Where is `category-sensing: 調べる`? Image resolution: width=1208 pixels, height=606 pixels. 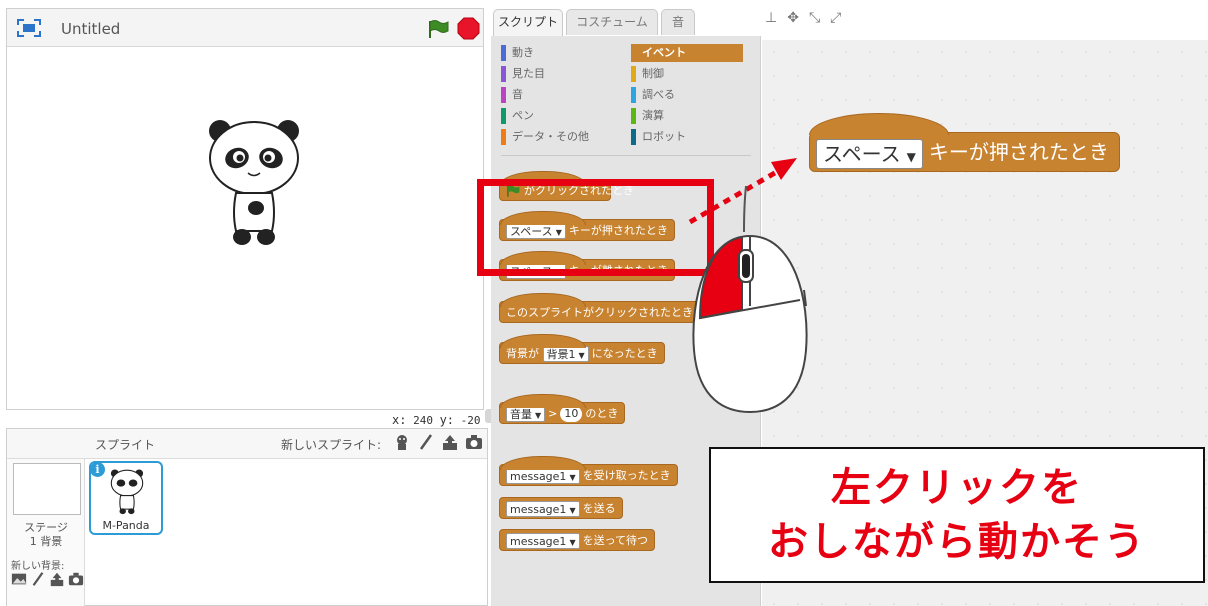 category-sensing: 調べる is located at coordinates (687, 95).